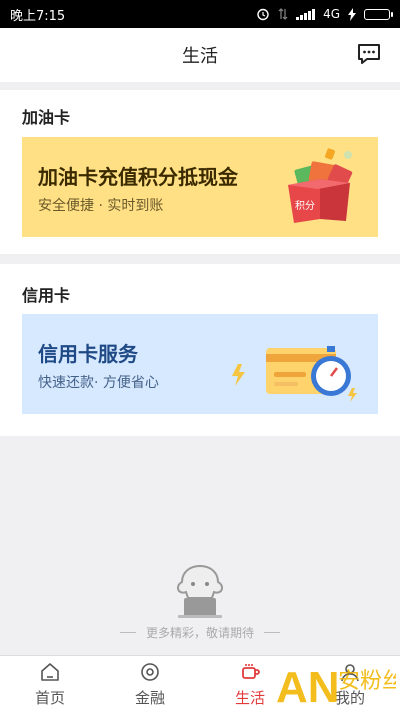 This screenshot has width=400, height=712. Describe the element at coordinates (150, 671) in the screenshot. I see `finance-icon` at that location.